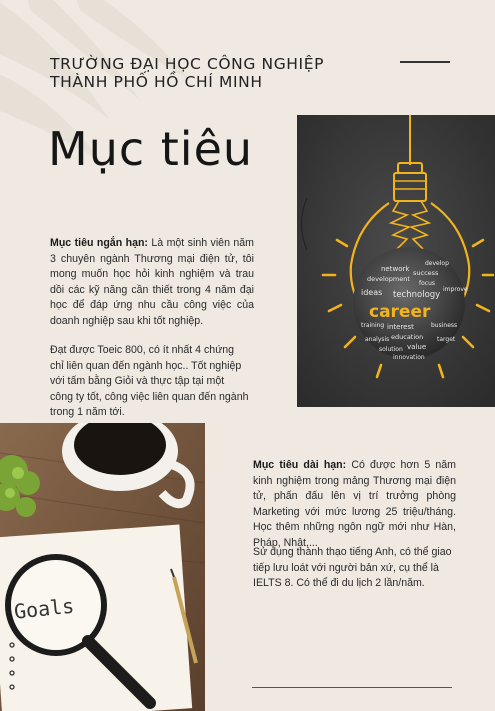 Image resolution: width=495 pixels, height=711 pixels. I want to click on leaf-shadow-decoration, so click(95, 80).